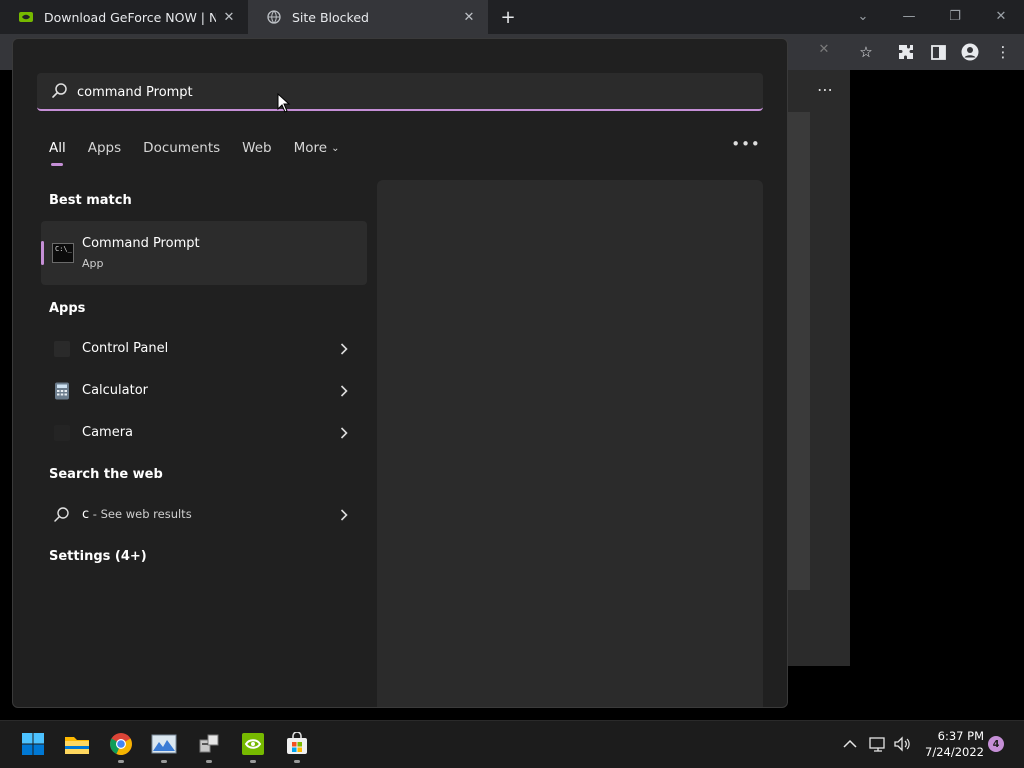 The height and width of the screenshot is (768, 1024). What do you see at coordinates (63, 253) in the screenshot?
I see `command-prompt-icon: C:\_` at bounding box center [63, 253].